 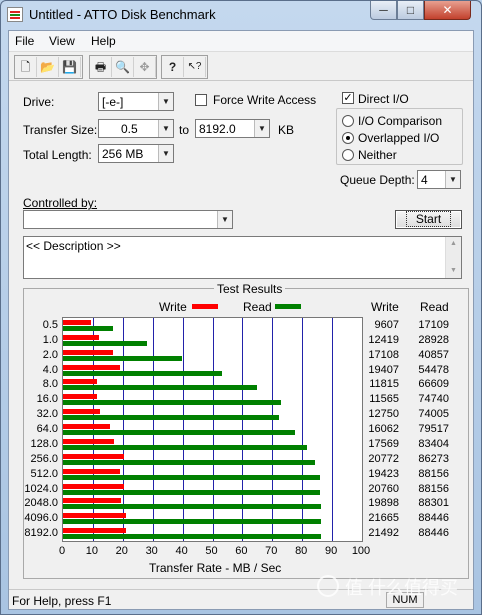 I want to click on neither-label: Neither, so click(x=377, y=155).